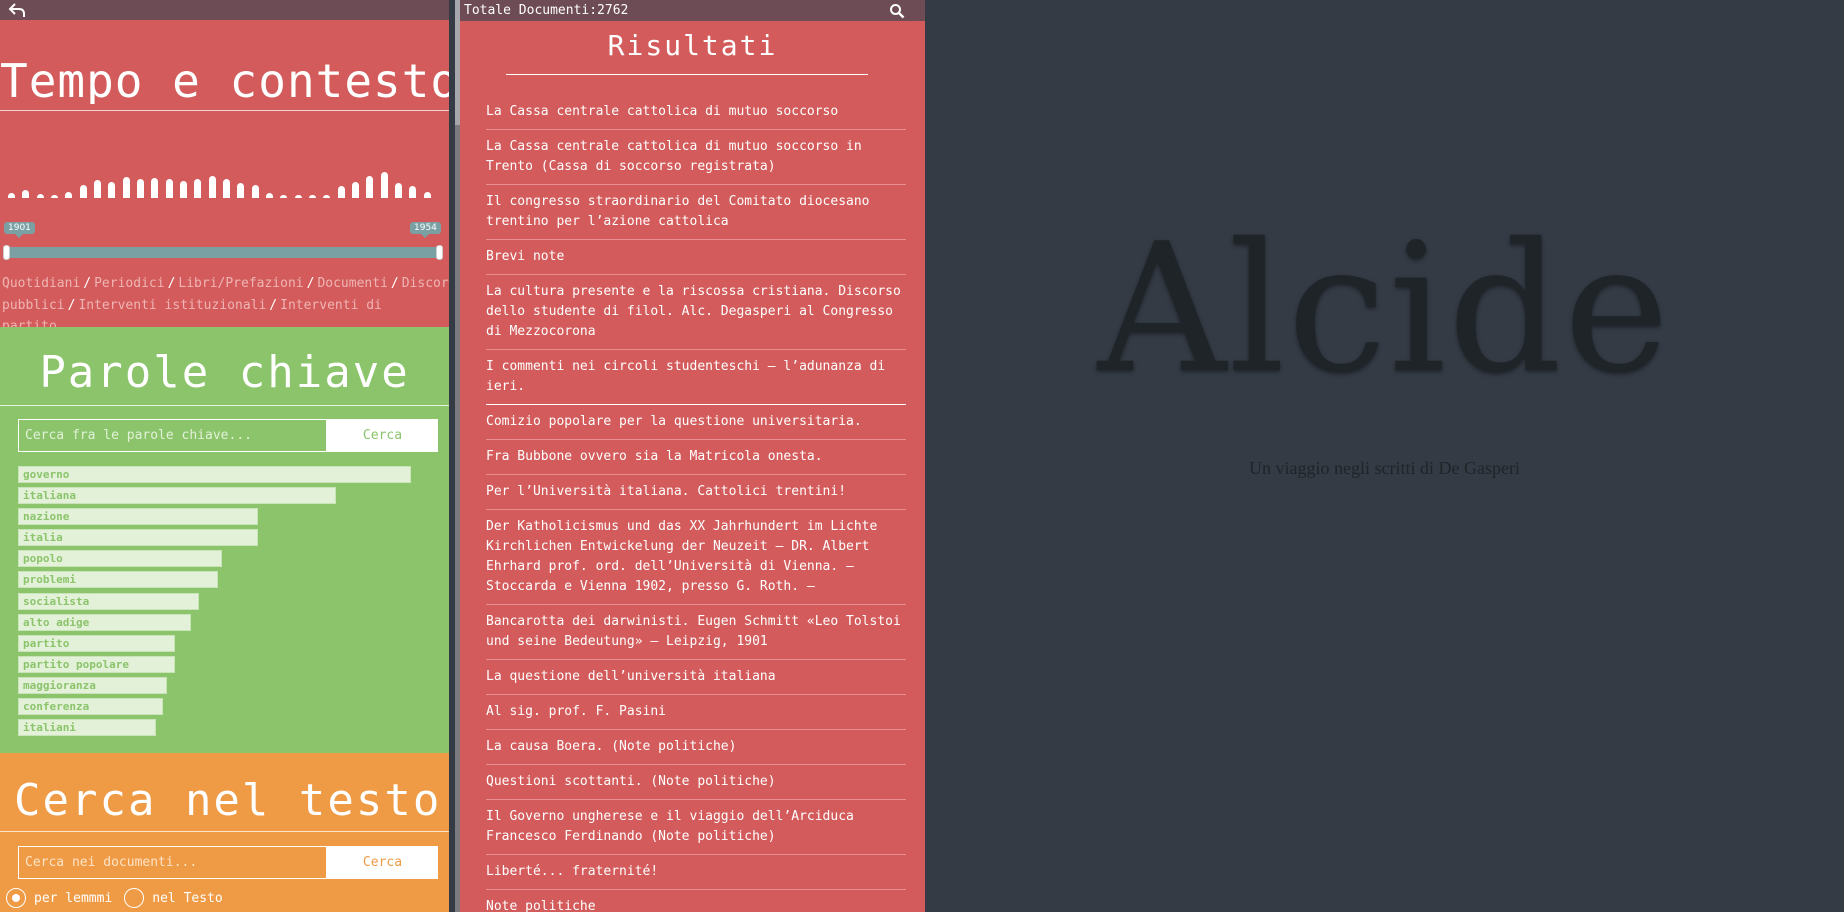  Describe the element at coordinates (696, 782) in the screenshot. I see `result-item: Questioni scottanti. (Note politiche)` at that location.